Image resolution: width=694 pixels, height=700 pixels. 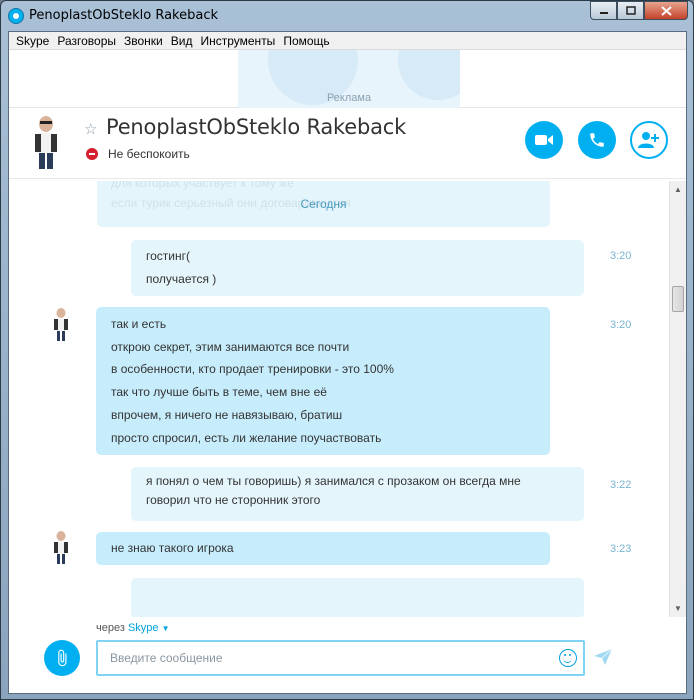 What do you see at coordinates (347, 16) in the screenshot?
I see `title-bar: PenoplastObSteklo Rakeback` at bounding box center [347, 16].